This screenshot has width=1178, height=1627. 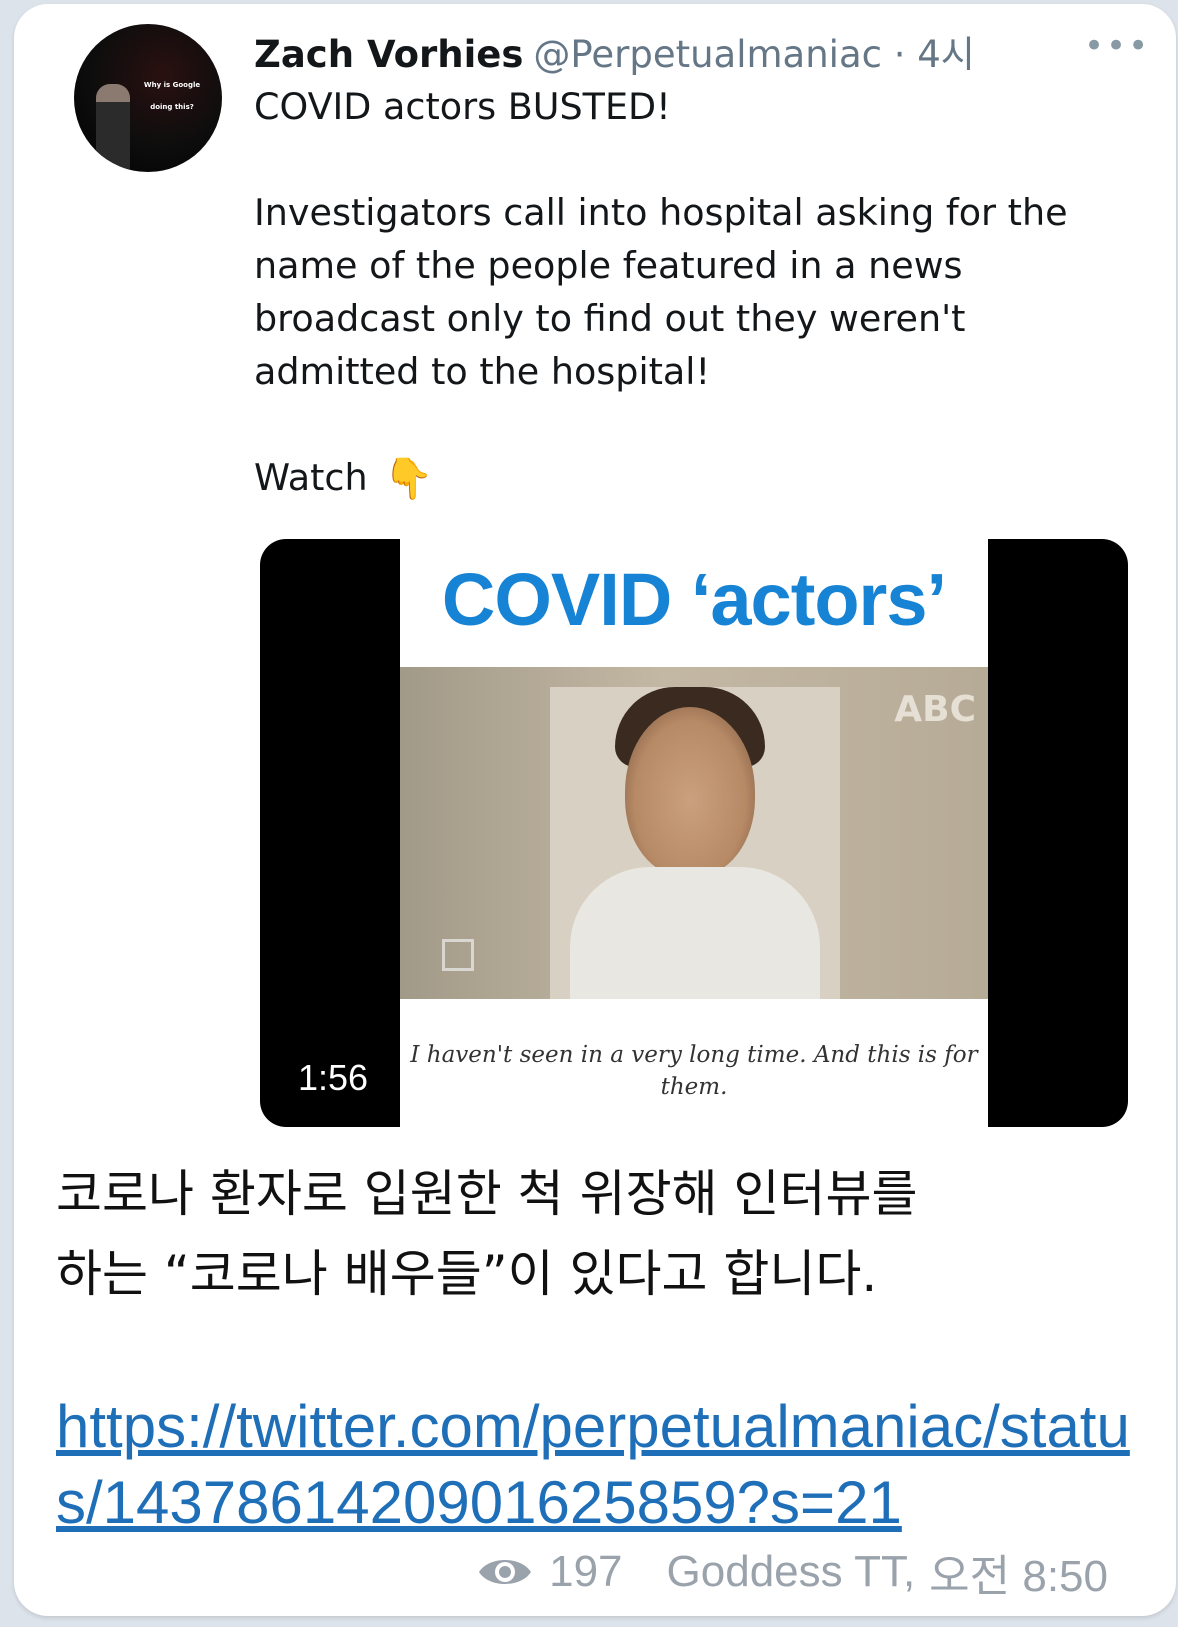 What do you see at coordinates (311, 477) in the screenshot?
I see `watch-label: Watch` at bounding box center [311, 477].